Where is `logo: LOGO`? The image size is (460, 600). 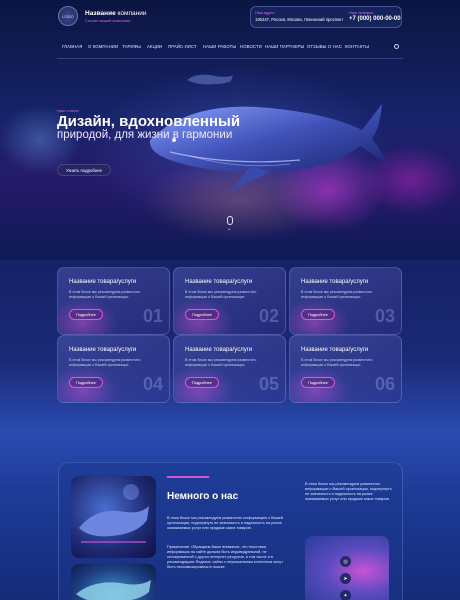
logo: LOGO is located at coordinates (68, 16).